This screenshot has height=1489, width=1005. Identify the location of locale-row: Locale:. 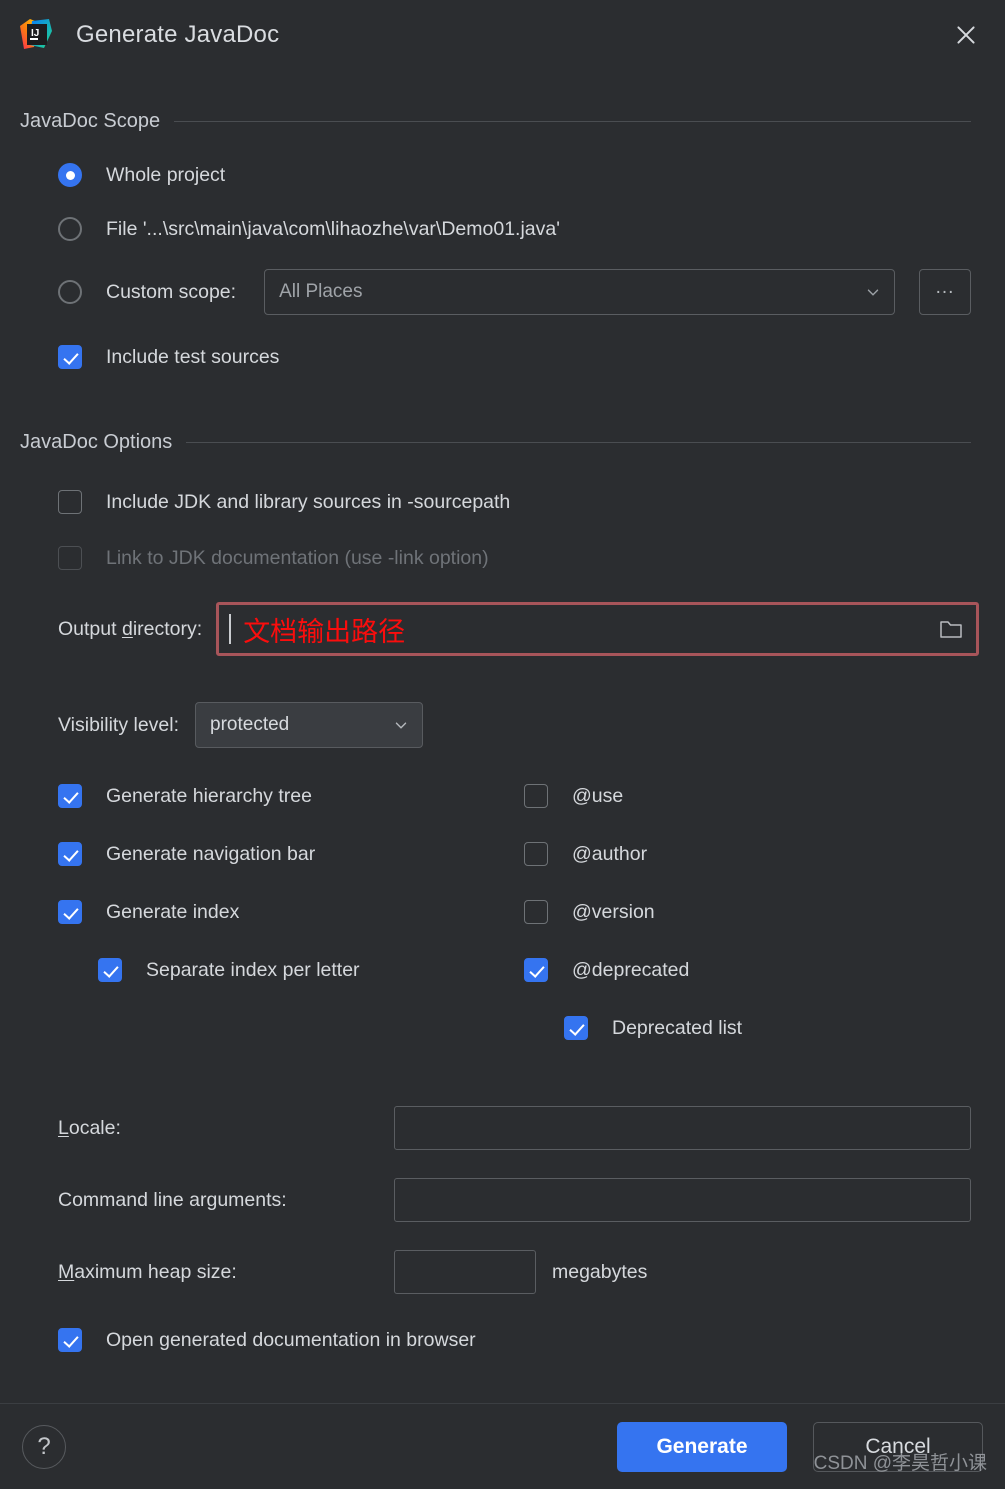
(514, 1128).